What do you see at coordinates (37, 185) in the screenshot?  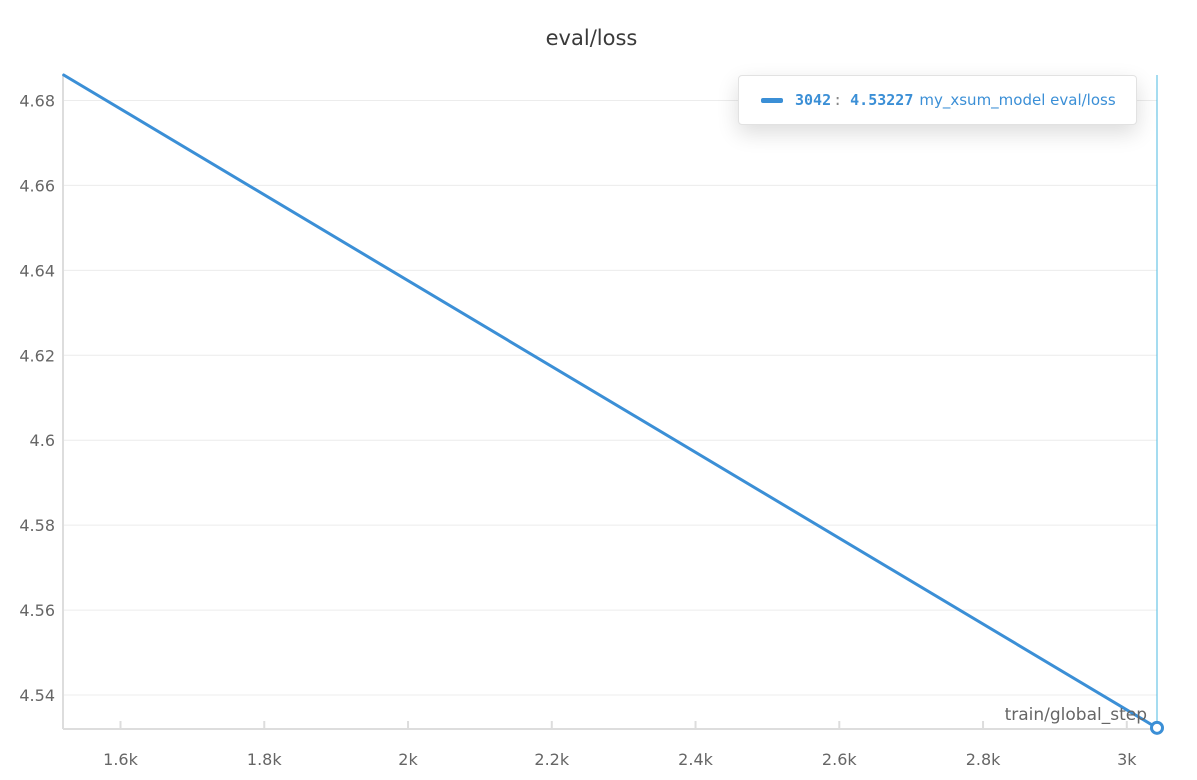 I see `y-tick-label: 4.66` at bounding box center [37, 185].